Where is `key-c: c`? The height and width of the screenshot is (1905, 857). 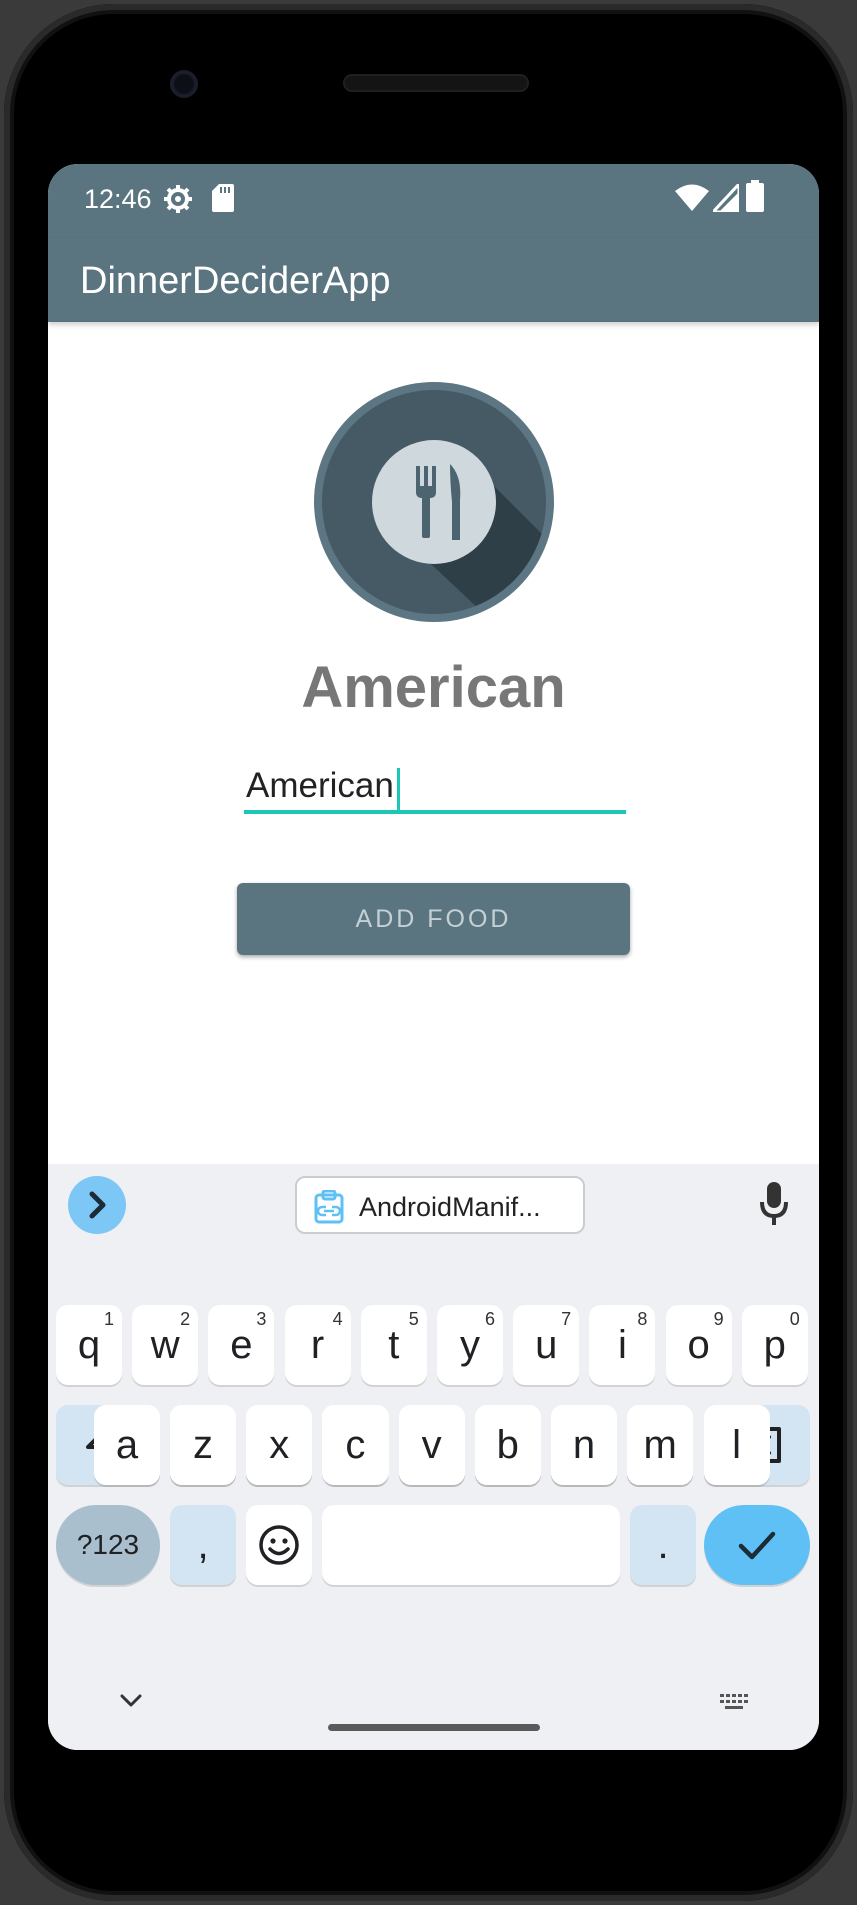 key-c: c is located at coordinates (355, 1445).